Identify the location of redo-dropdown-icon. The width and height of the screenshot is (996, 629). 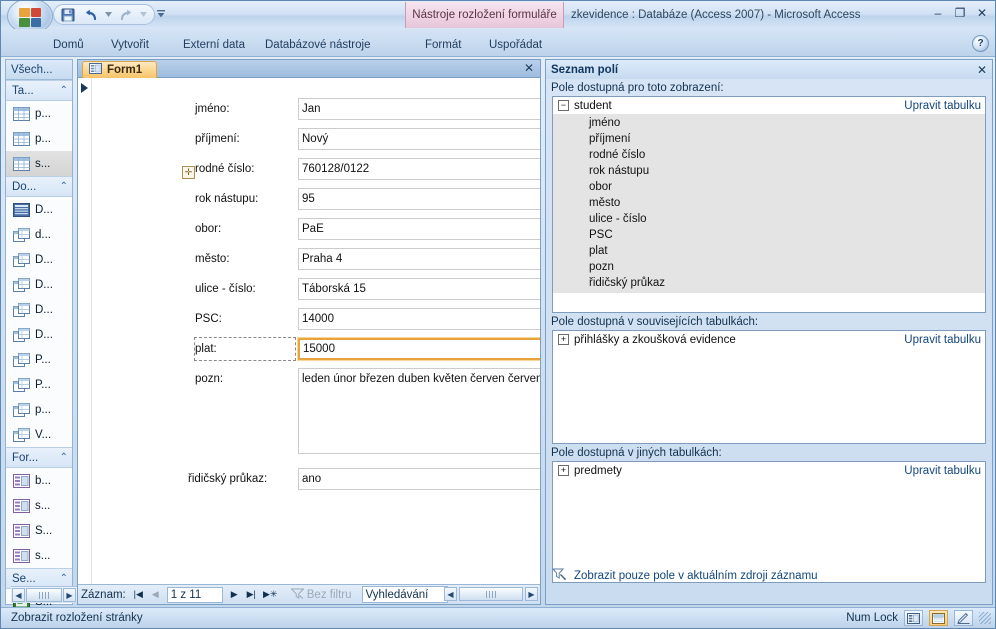
(143, 15).